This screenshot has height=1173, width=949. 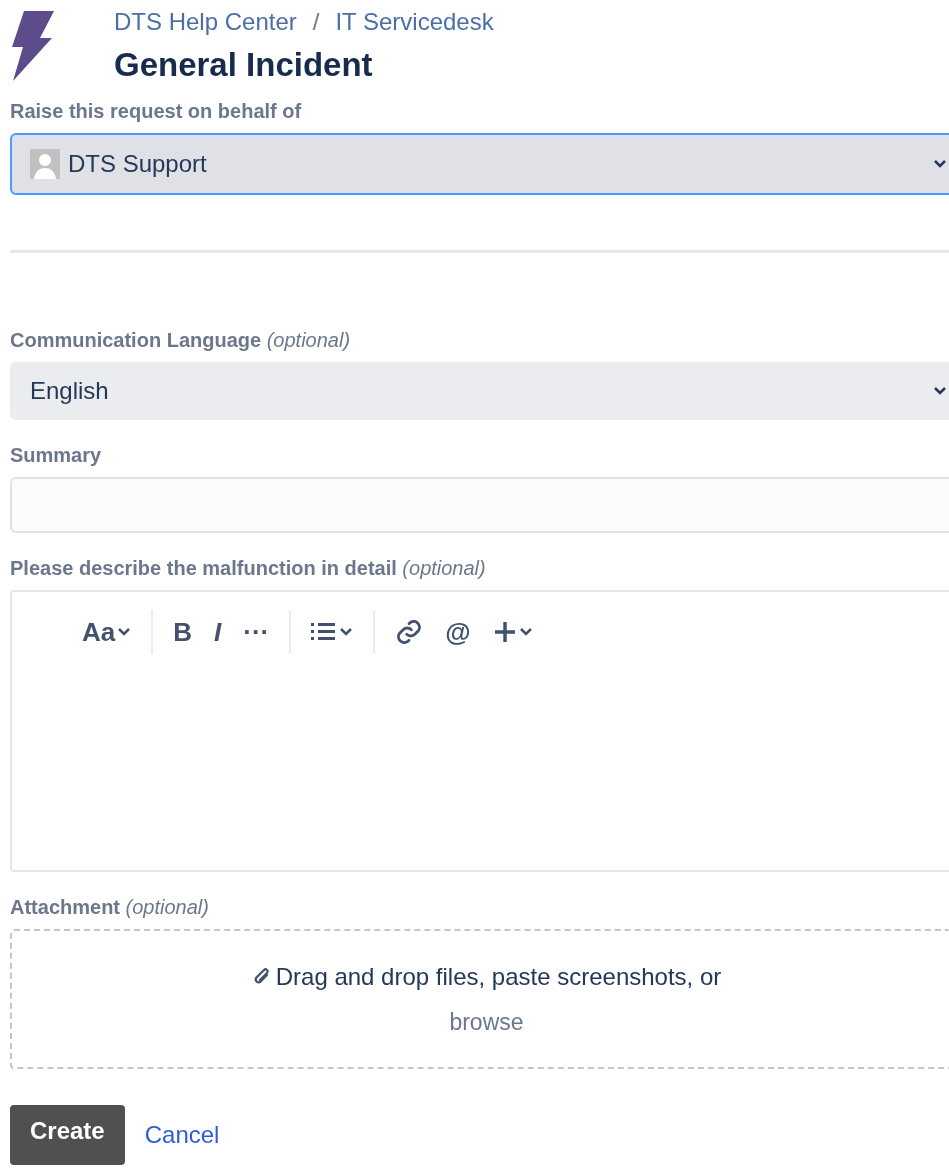 I want to click on attachment-dropzone: Drag and drop files, paste screenshots, or browse, so click(x=479, y=999).